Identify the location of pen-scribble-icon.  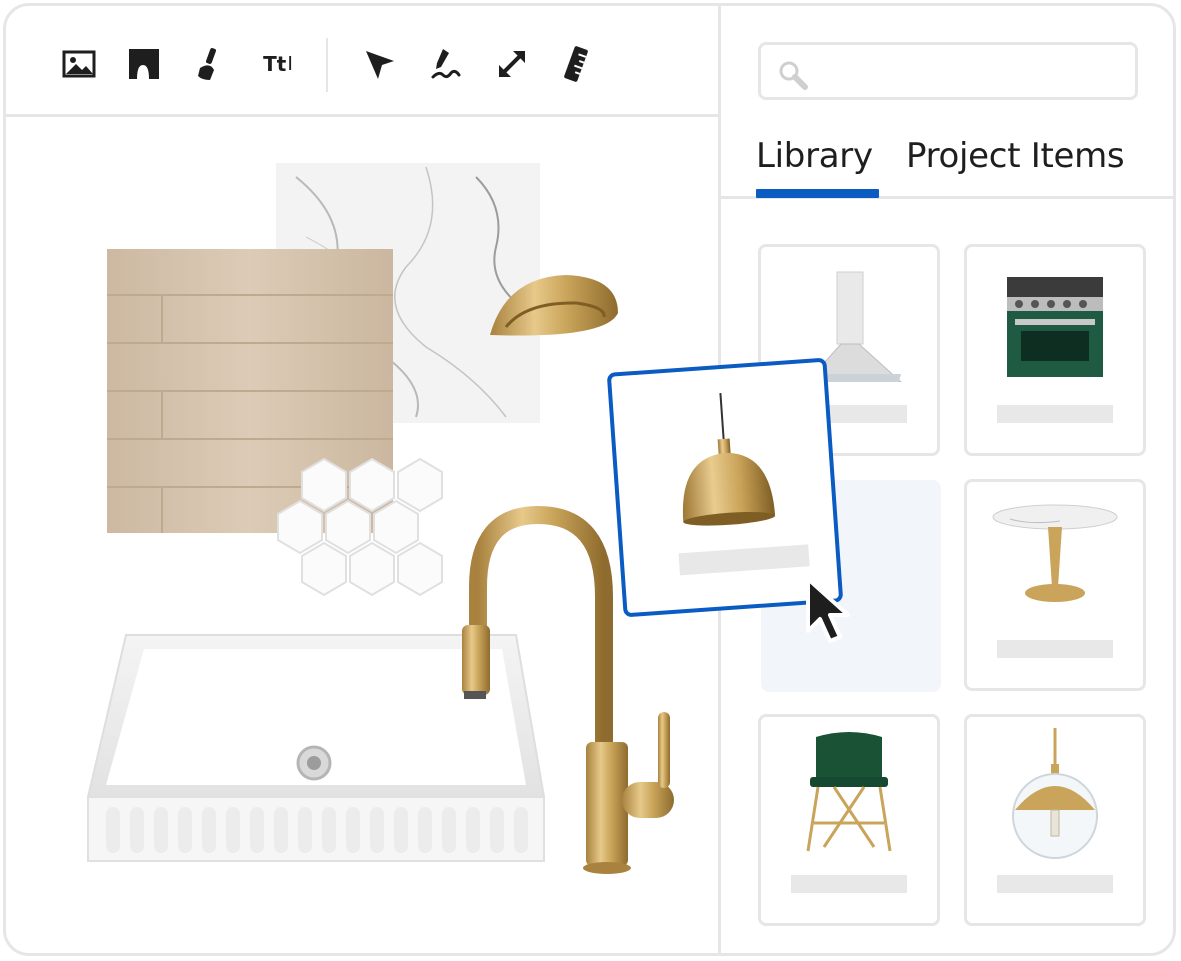
(446, 64).